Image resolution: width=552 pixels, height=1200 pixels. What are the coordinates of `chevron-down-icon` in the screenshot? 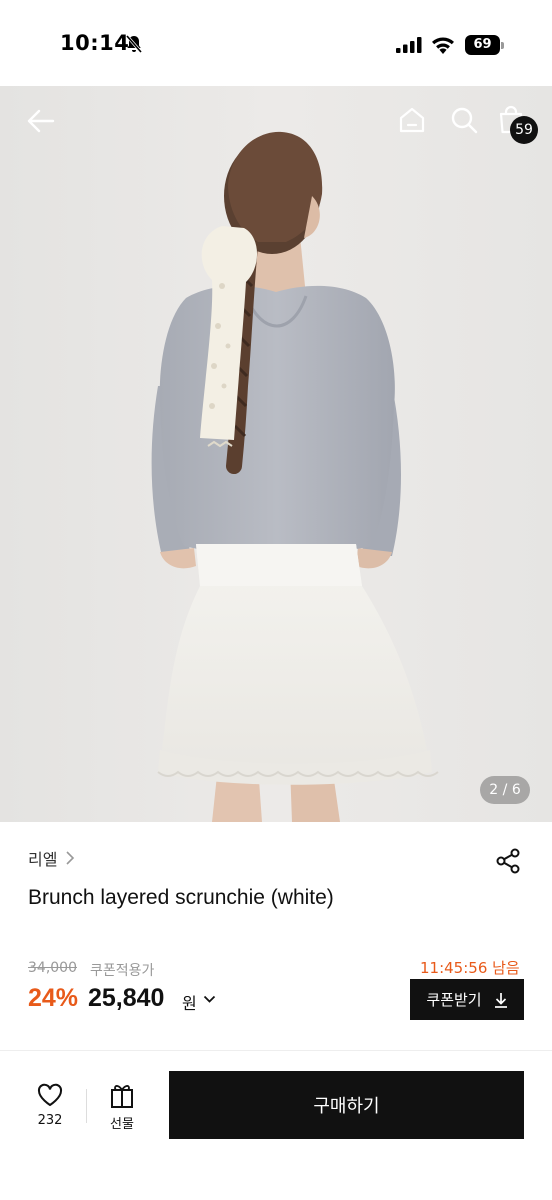 It's located at (209, 999).